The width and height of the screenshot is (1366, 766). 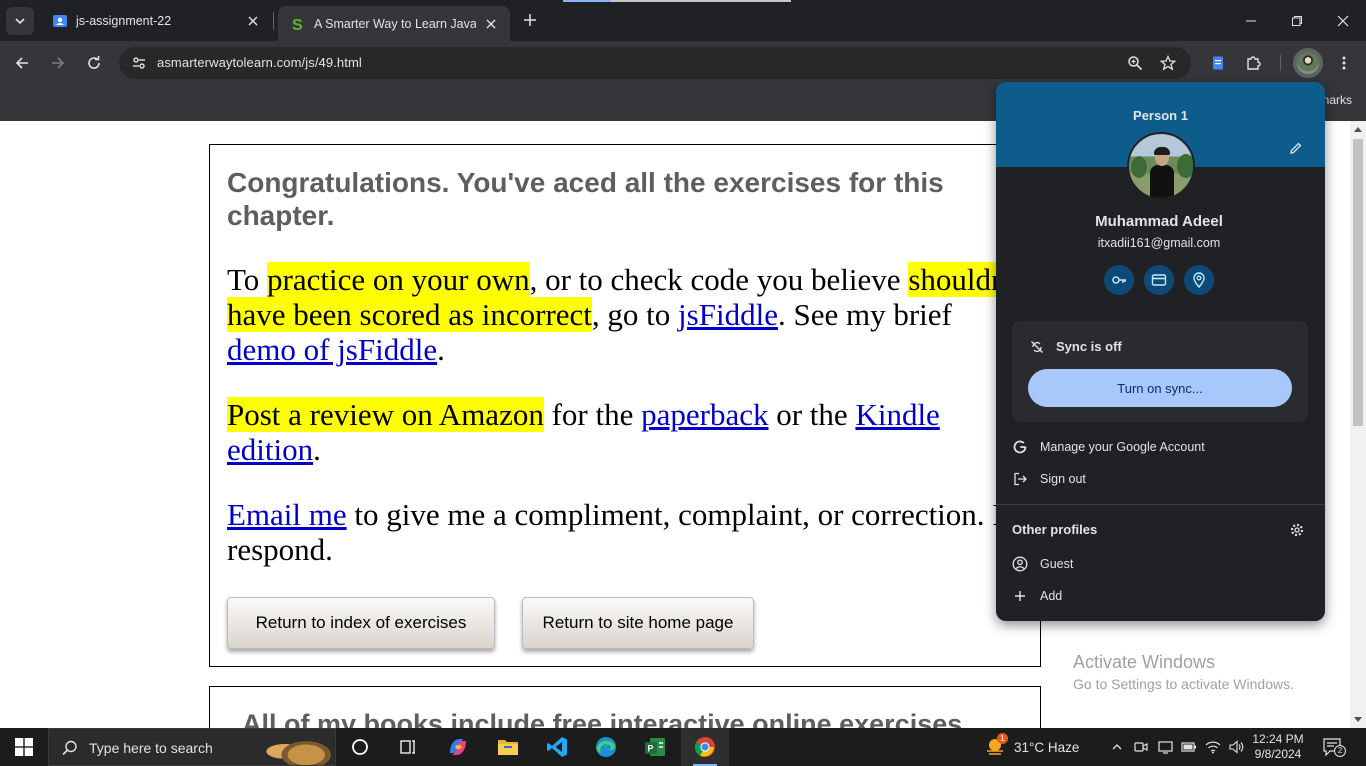 I want to click on scroll-up-icon, so click(x=1358, y=129).